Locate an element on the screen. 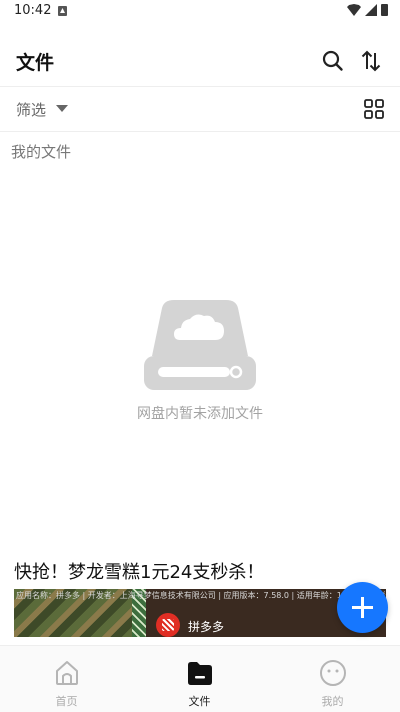 This screenshot has height=712, width=400. nav-item-home: 首页 is located at coordinates (66, 679).